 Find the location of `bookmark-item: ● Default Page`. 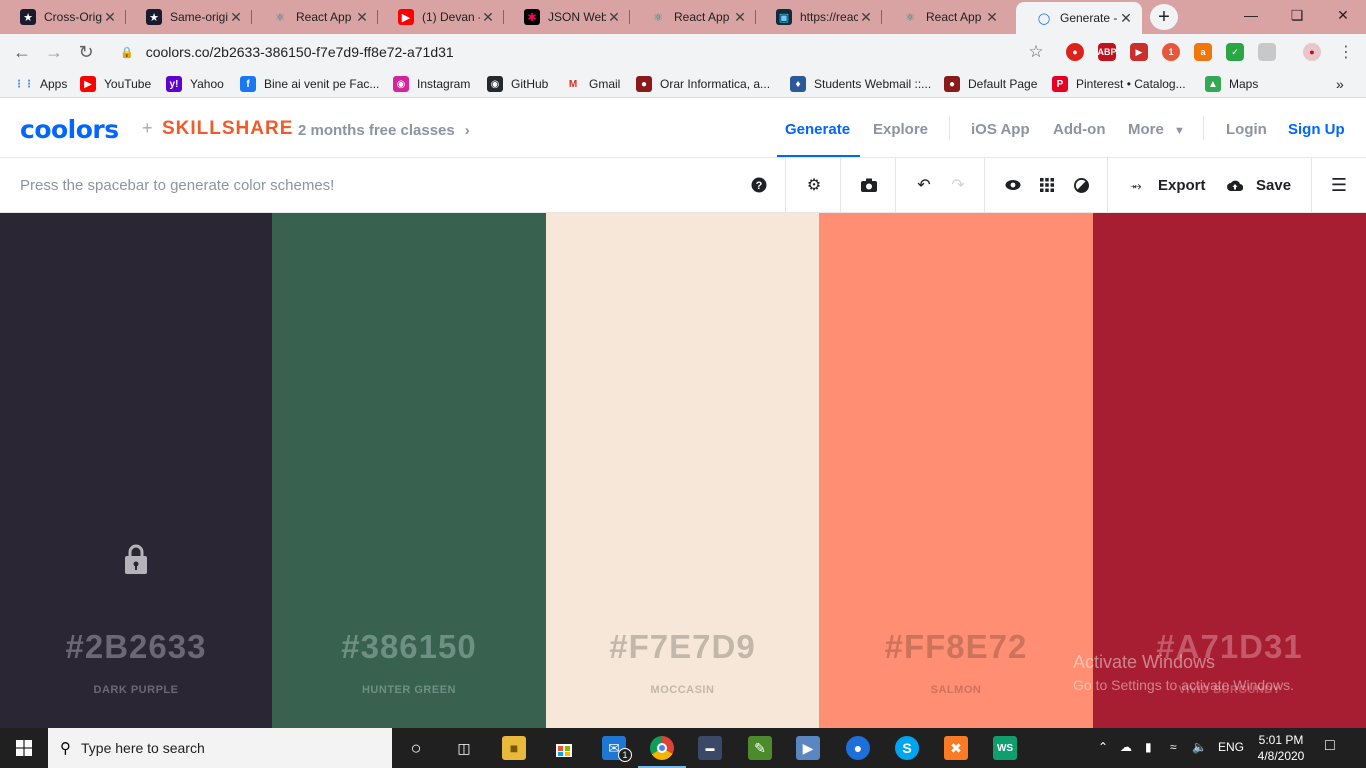

bookmark-item: ● Default Page is located at coordinates (990, 84).